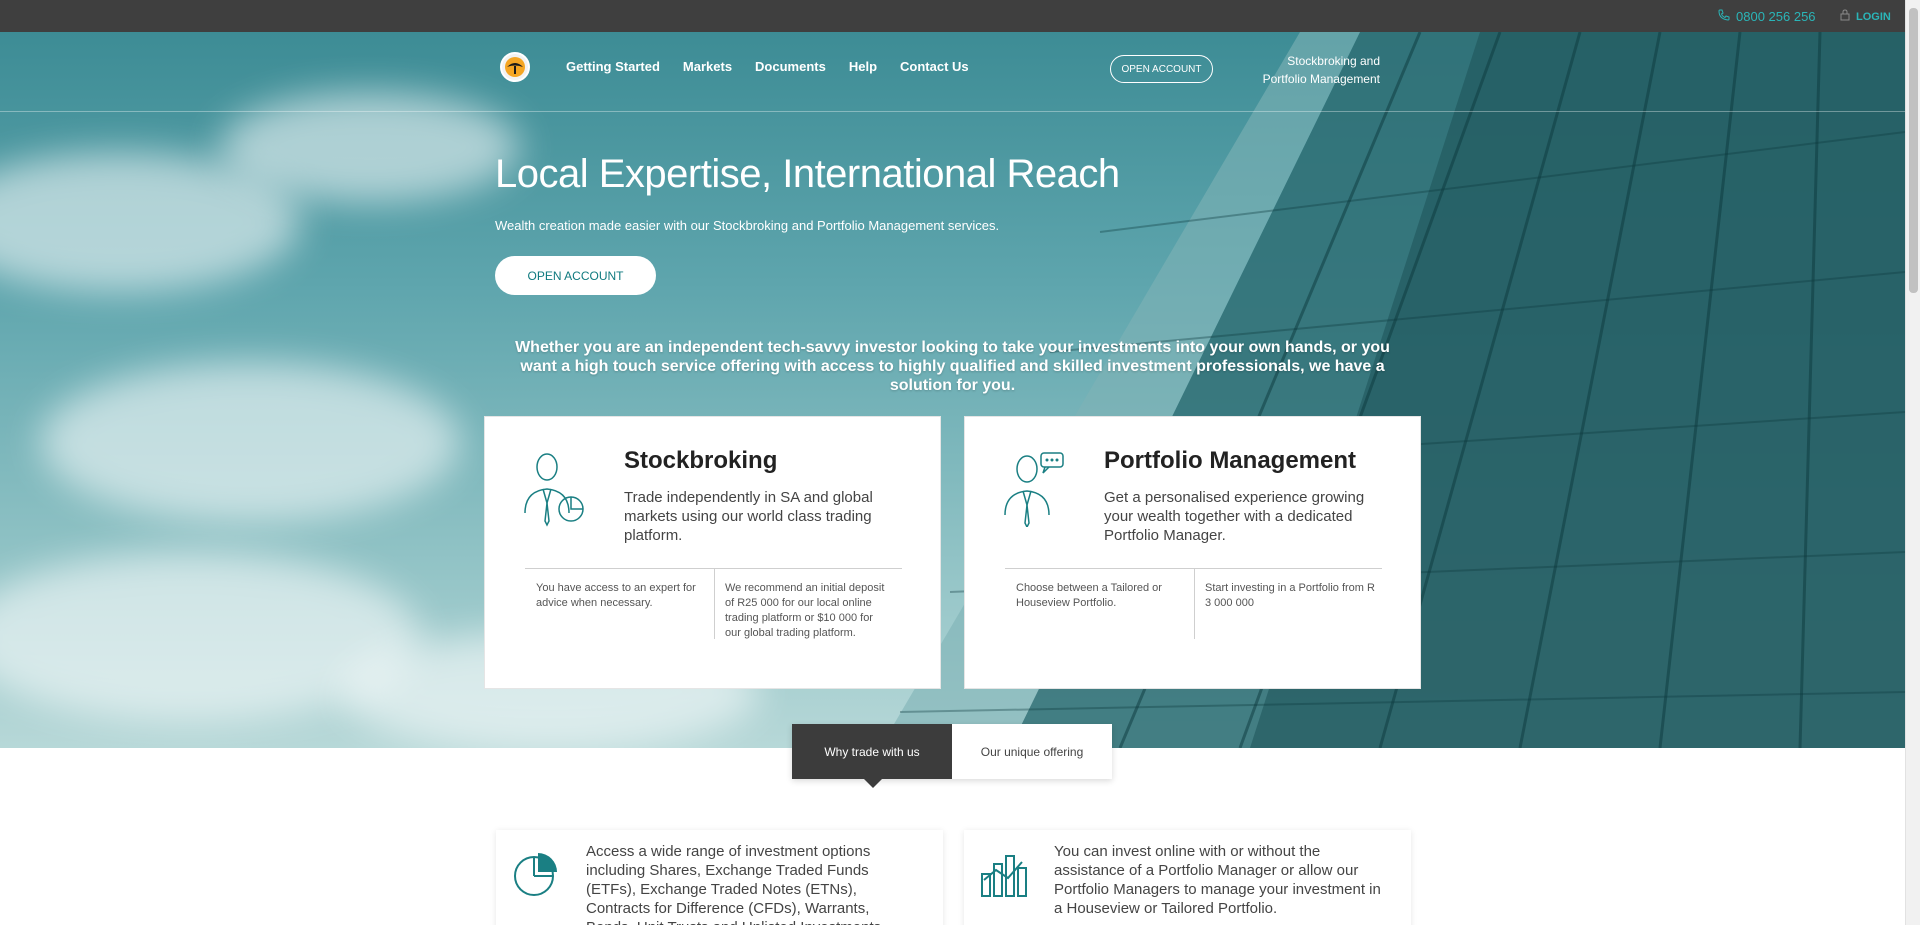 The width and height of the screenshot is (1920, 925). Describe the element at coordinates (554, 490) in the screenshot. I see `person-chart-icon` at that location.